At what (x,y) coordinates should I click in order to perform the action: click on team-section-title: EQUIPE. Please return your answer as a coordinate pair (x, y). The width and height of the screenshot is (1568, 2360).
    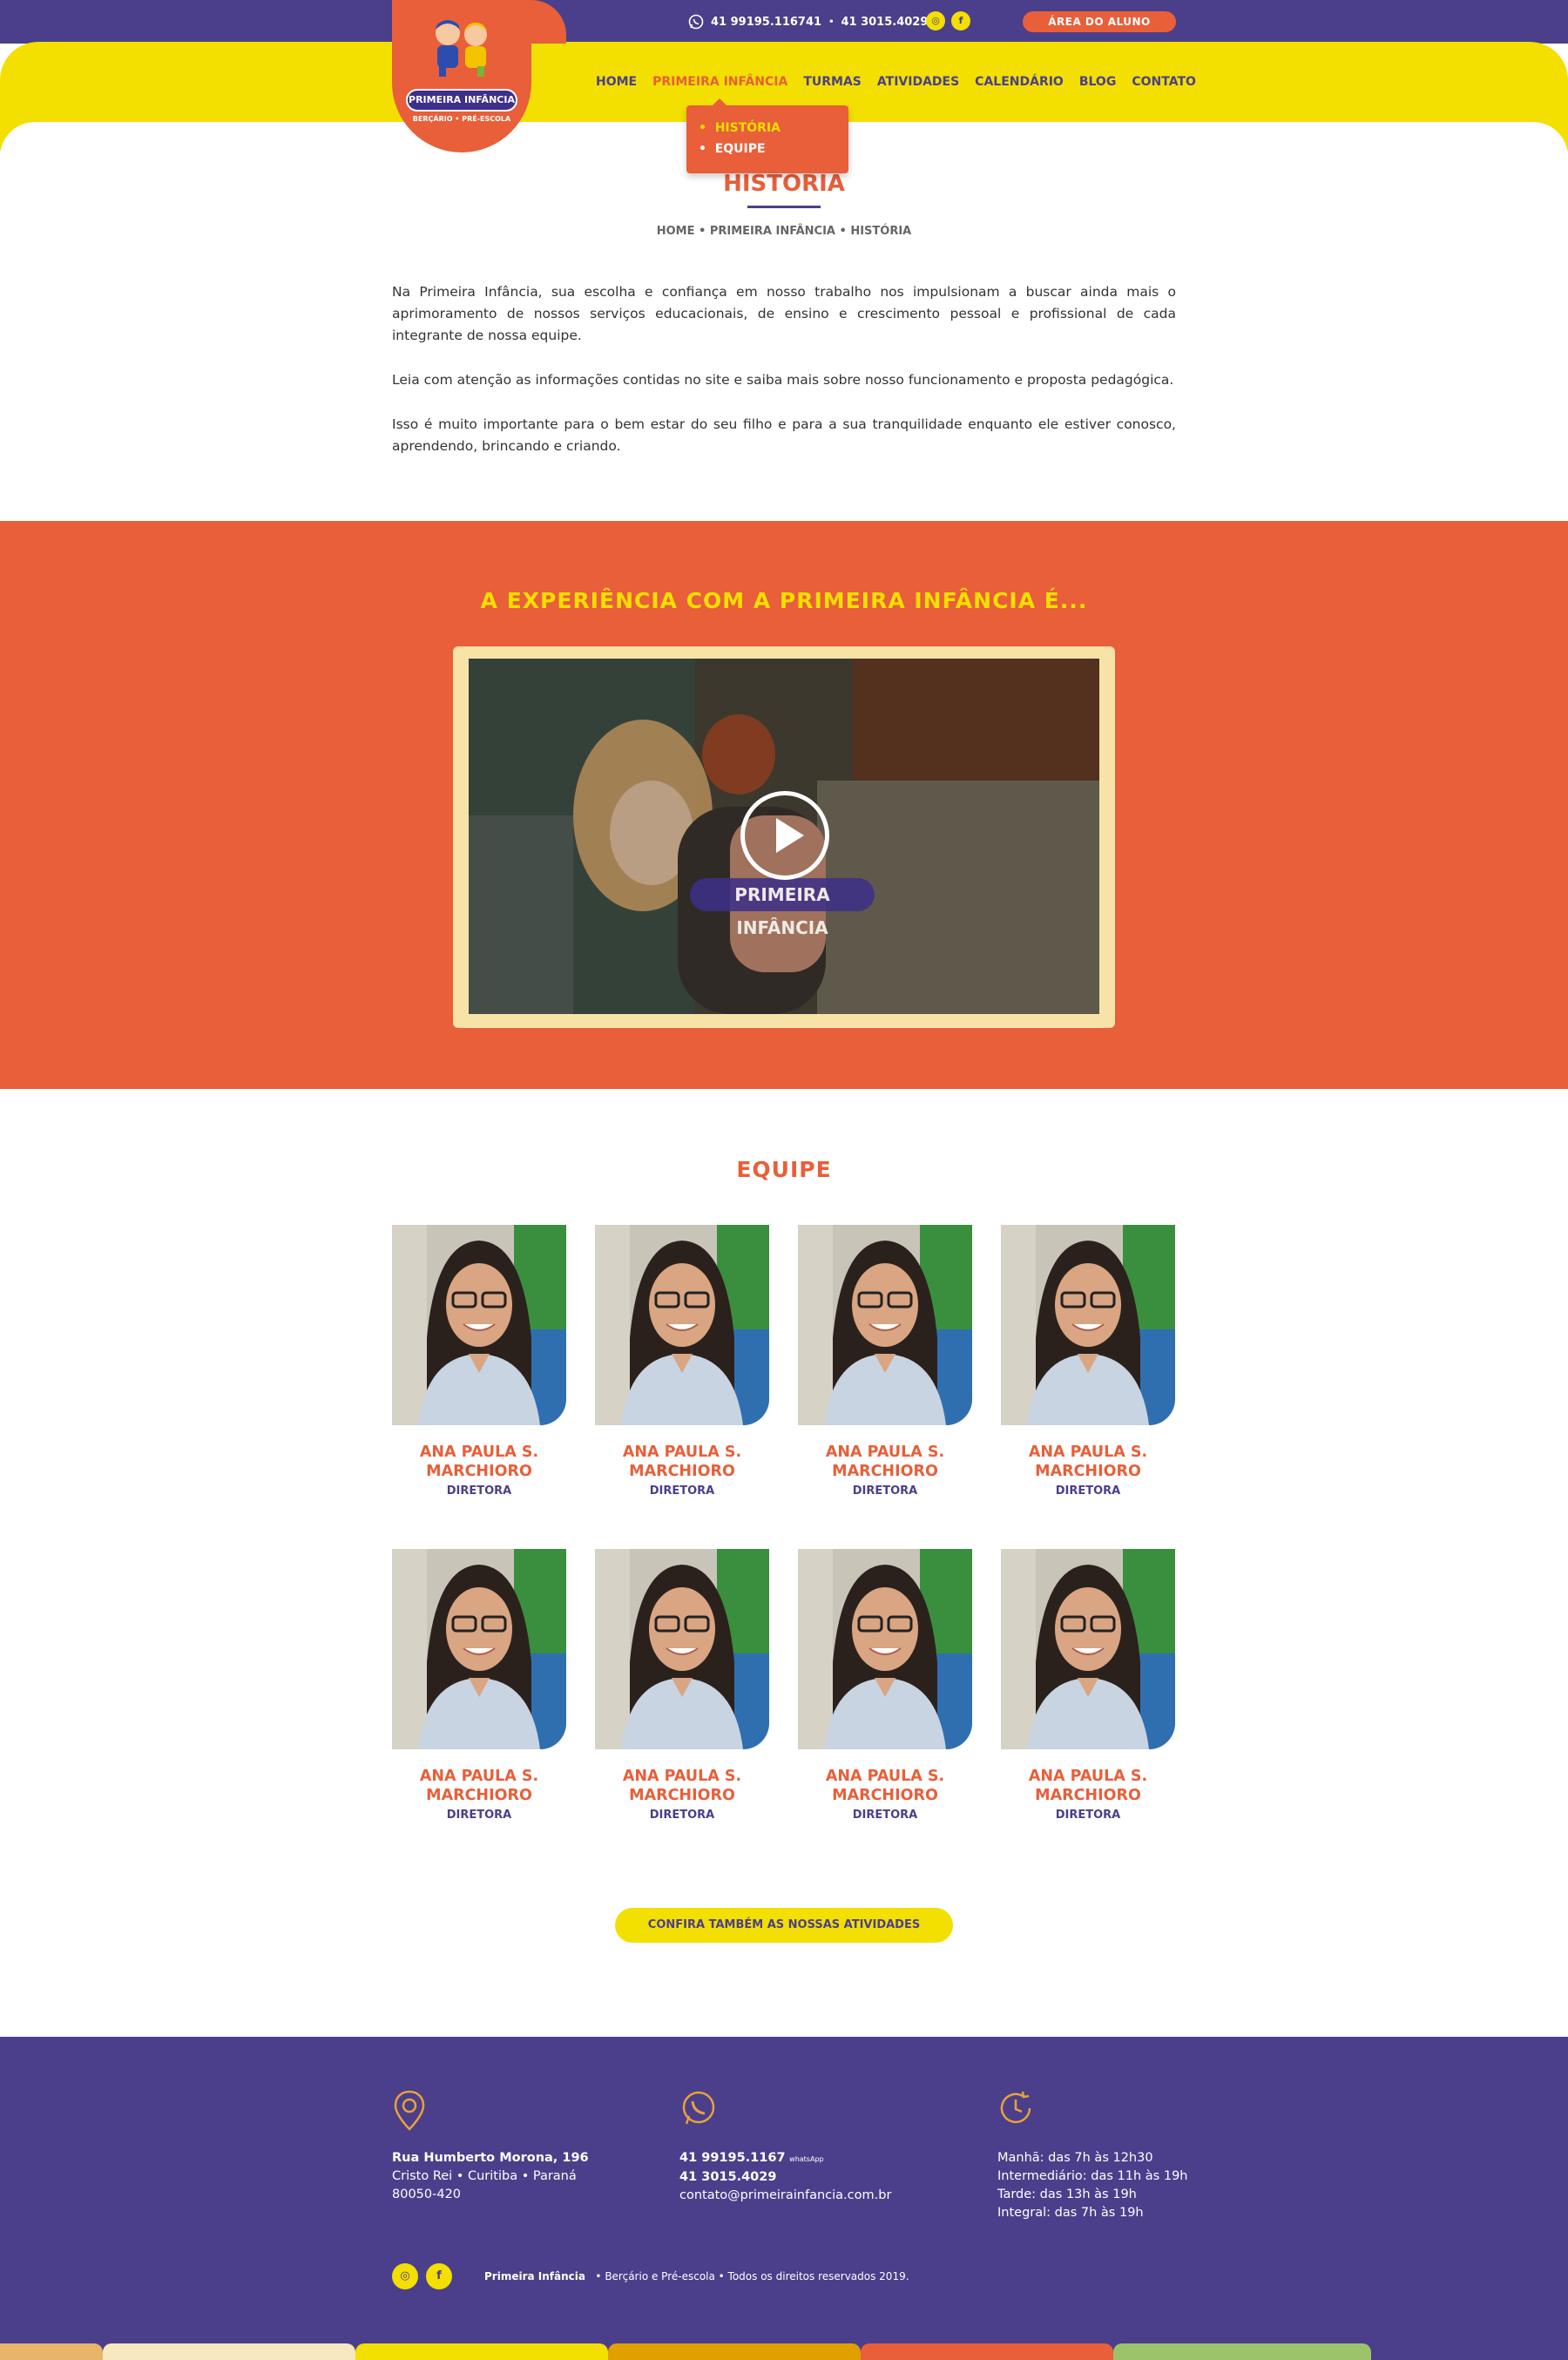
    Looking at the image, I should click on (784, 1169).